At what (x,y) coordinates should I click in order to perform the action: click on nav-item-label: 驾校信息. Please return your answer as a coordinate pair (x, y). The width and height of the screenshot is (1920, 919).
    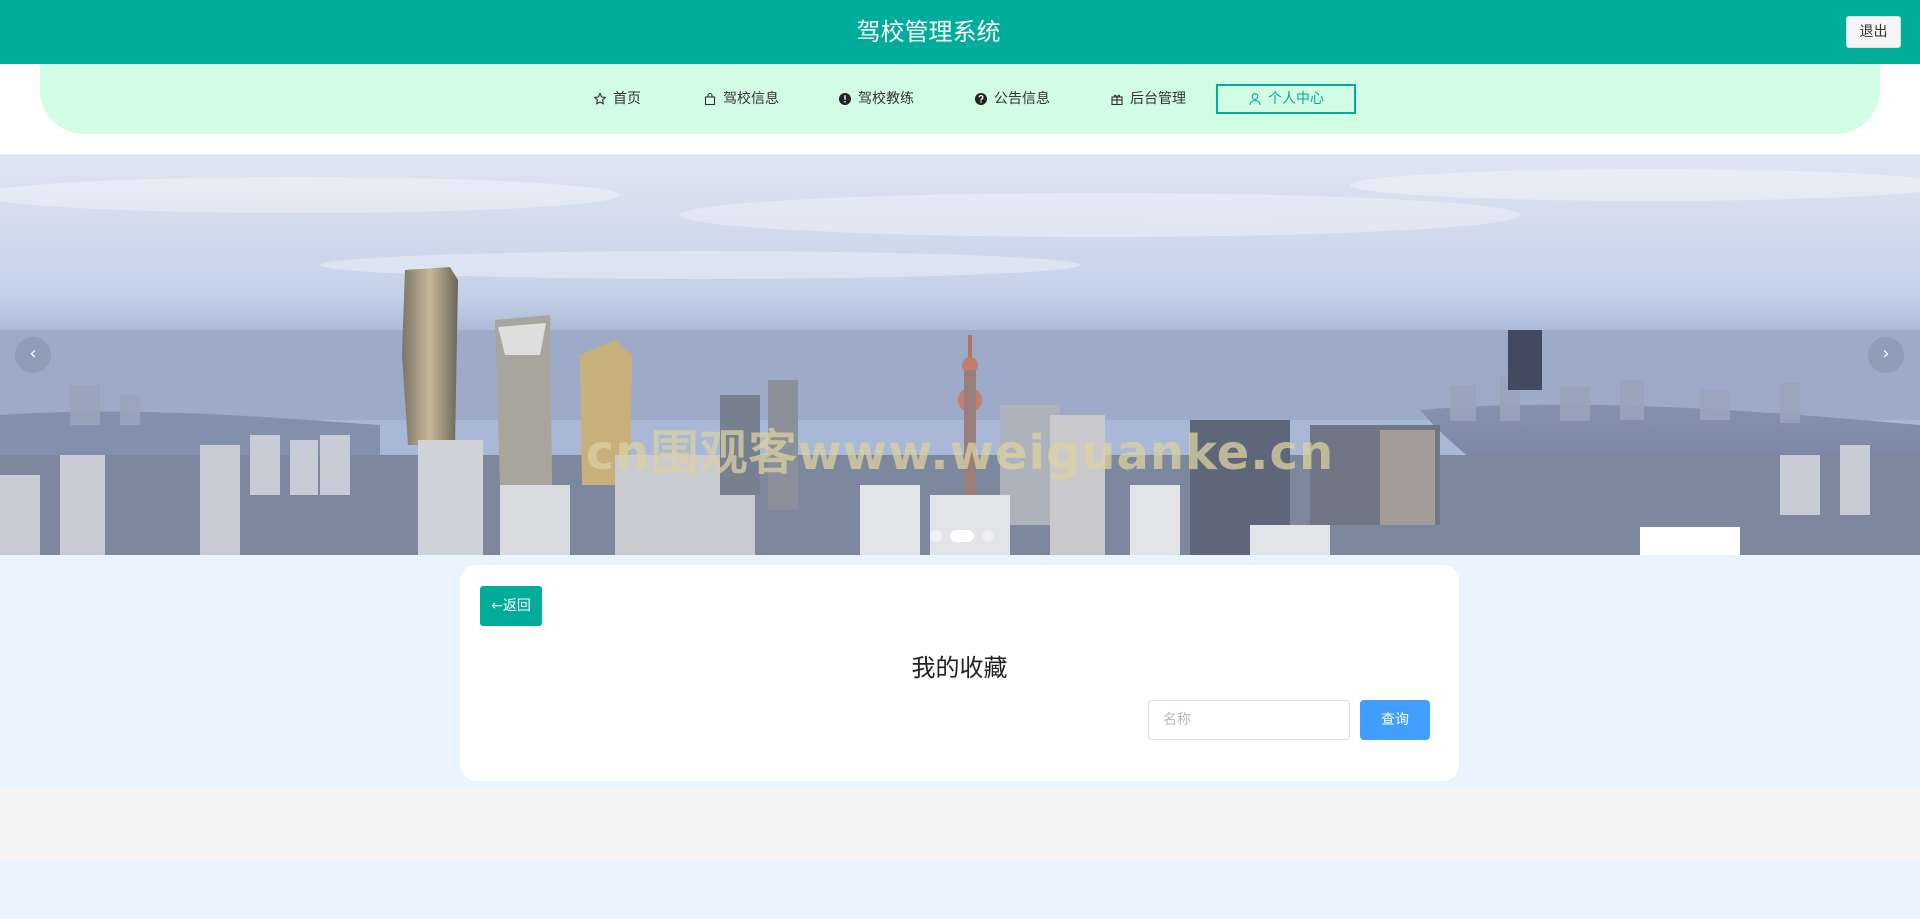
    Looking at the image, I should click on (751, 99).